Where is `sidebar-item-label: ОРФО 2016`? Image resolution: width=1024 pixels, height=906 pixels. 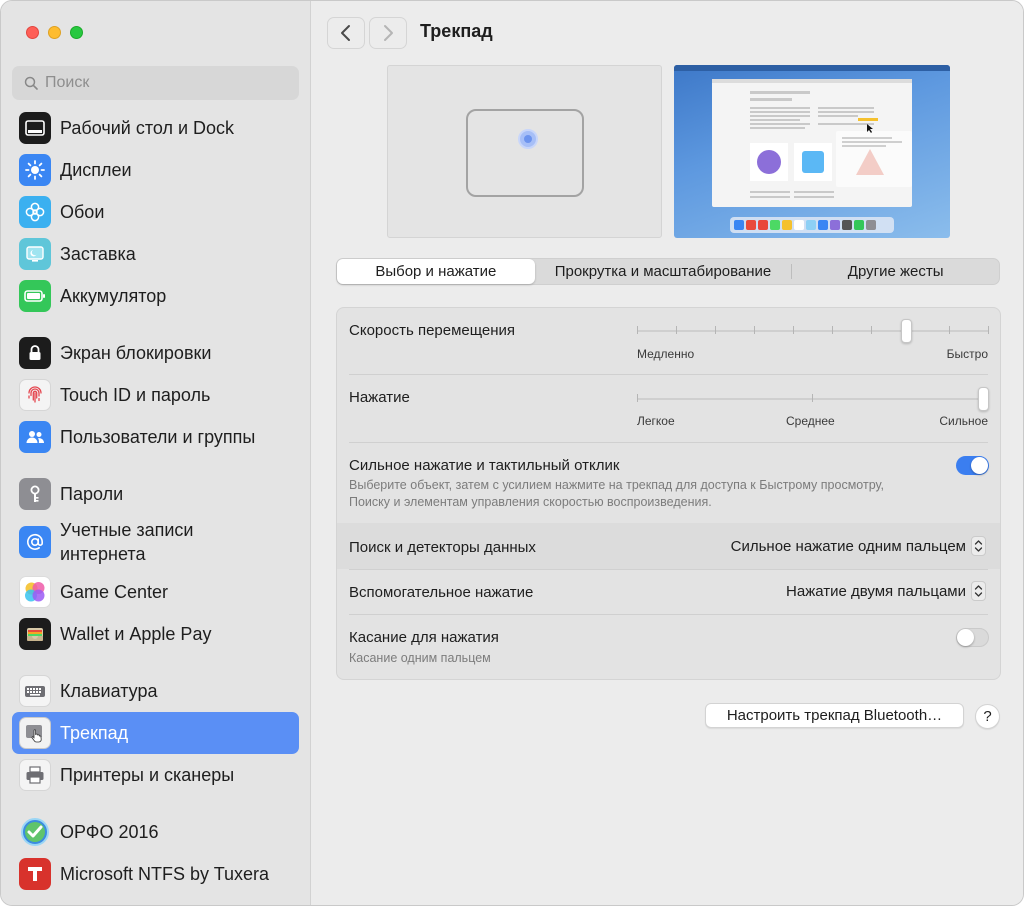
sidebar-item-label: ОРФО 2016 is located at coordinates (109, 832).